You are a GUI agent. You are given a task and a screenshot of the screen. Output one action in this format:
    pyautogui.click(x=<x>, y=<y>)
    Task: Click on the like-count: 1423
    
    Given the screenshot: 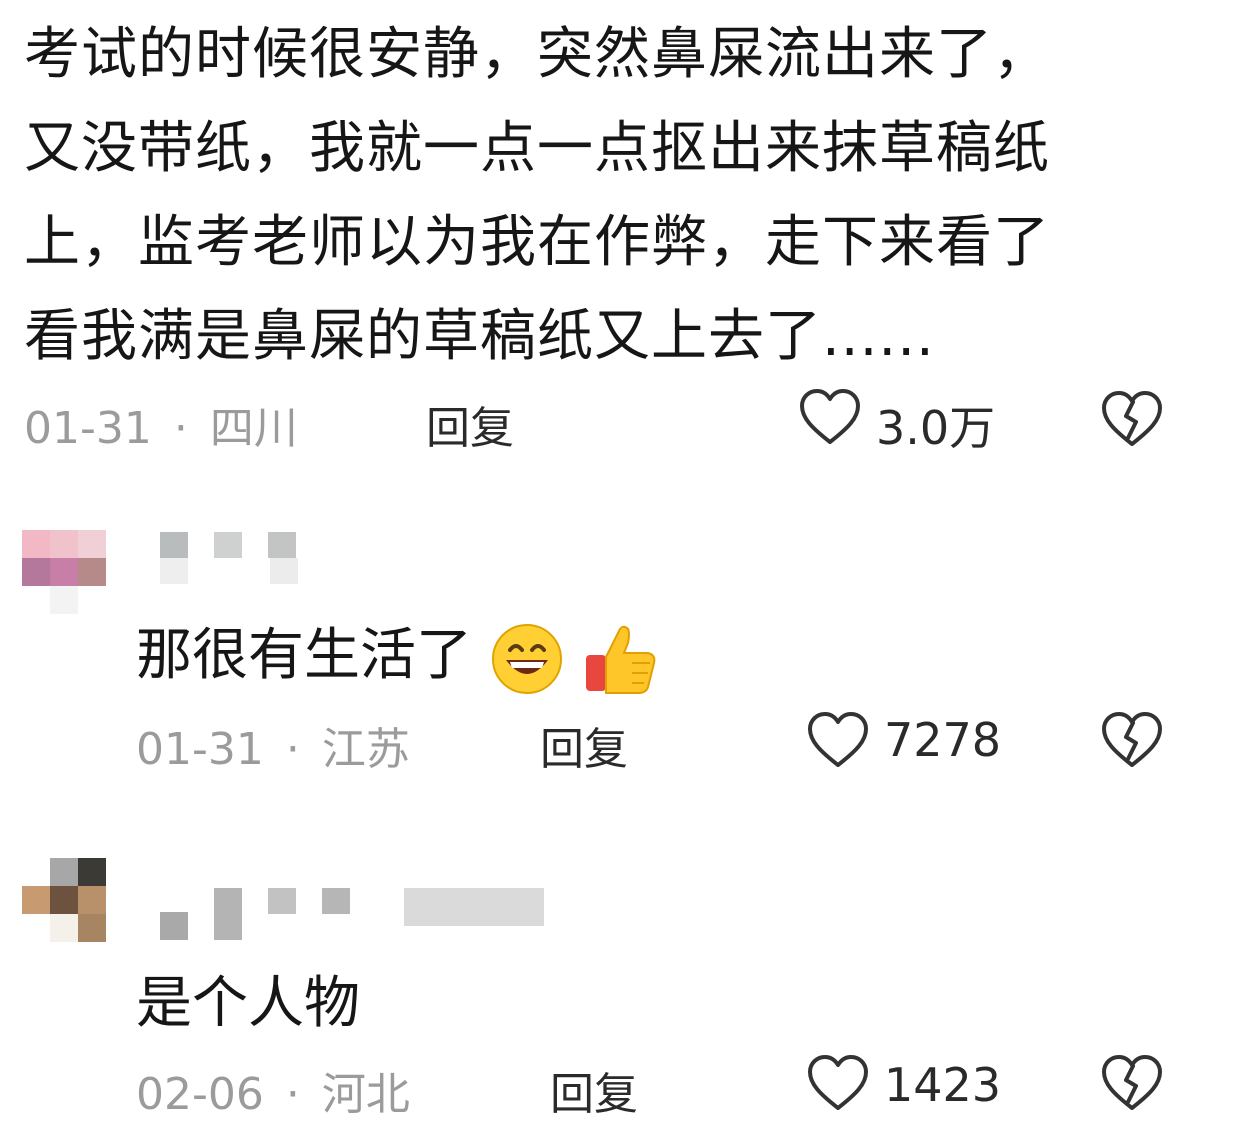 What is the action you would take?
    pyautogui.click(x=943, y=1085)
    